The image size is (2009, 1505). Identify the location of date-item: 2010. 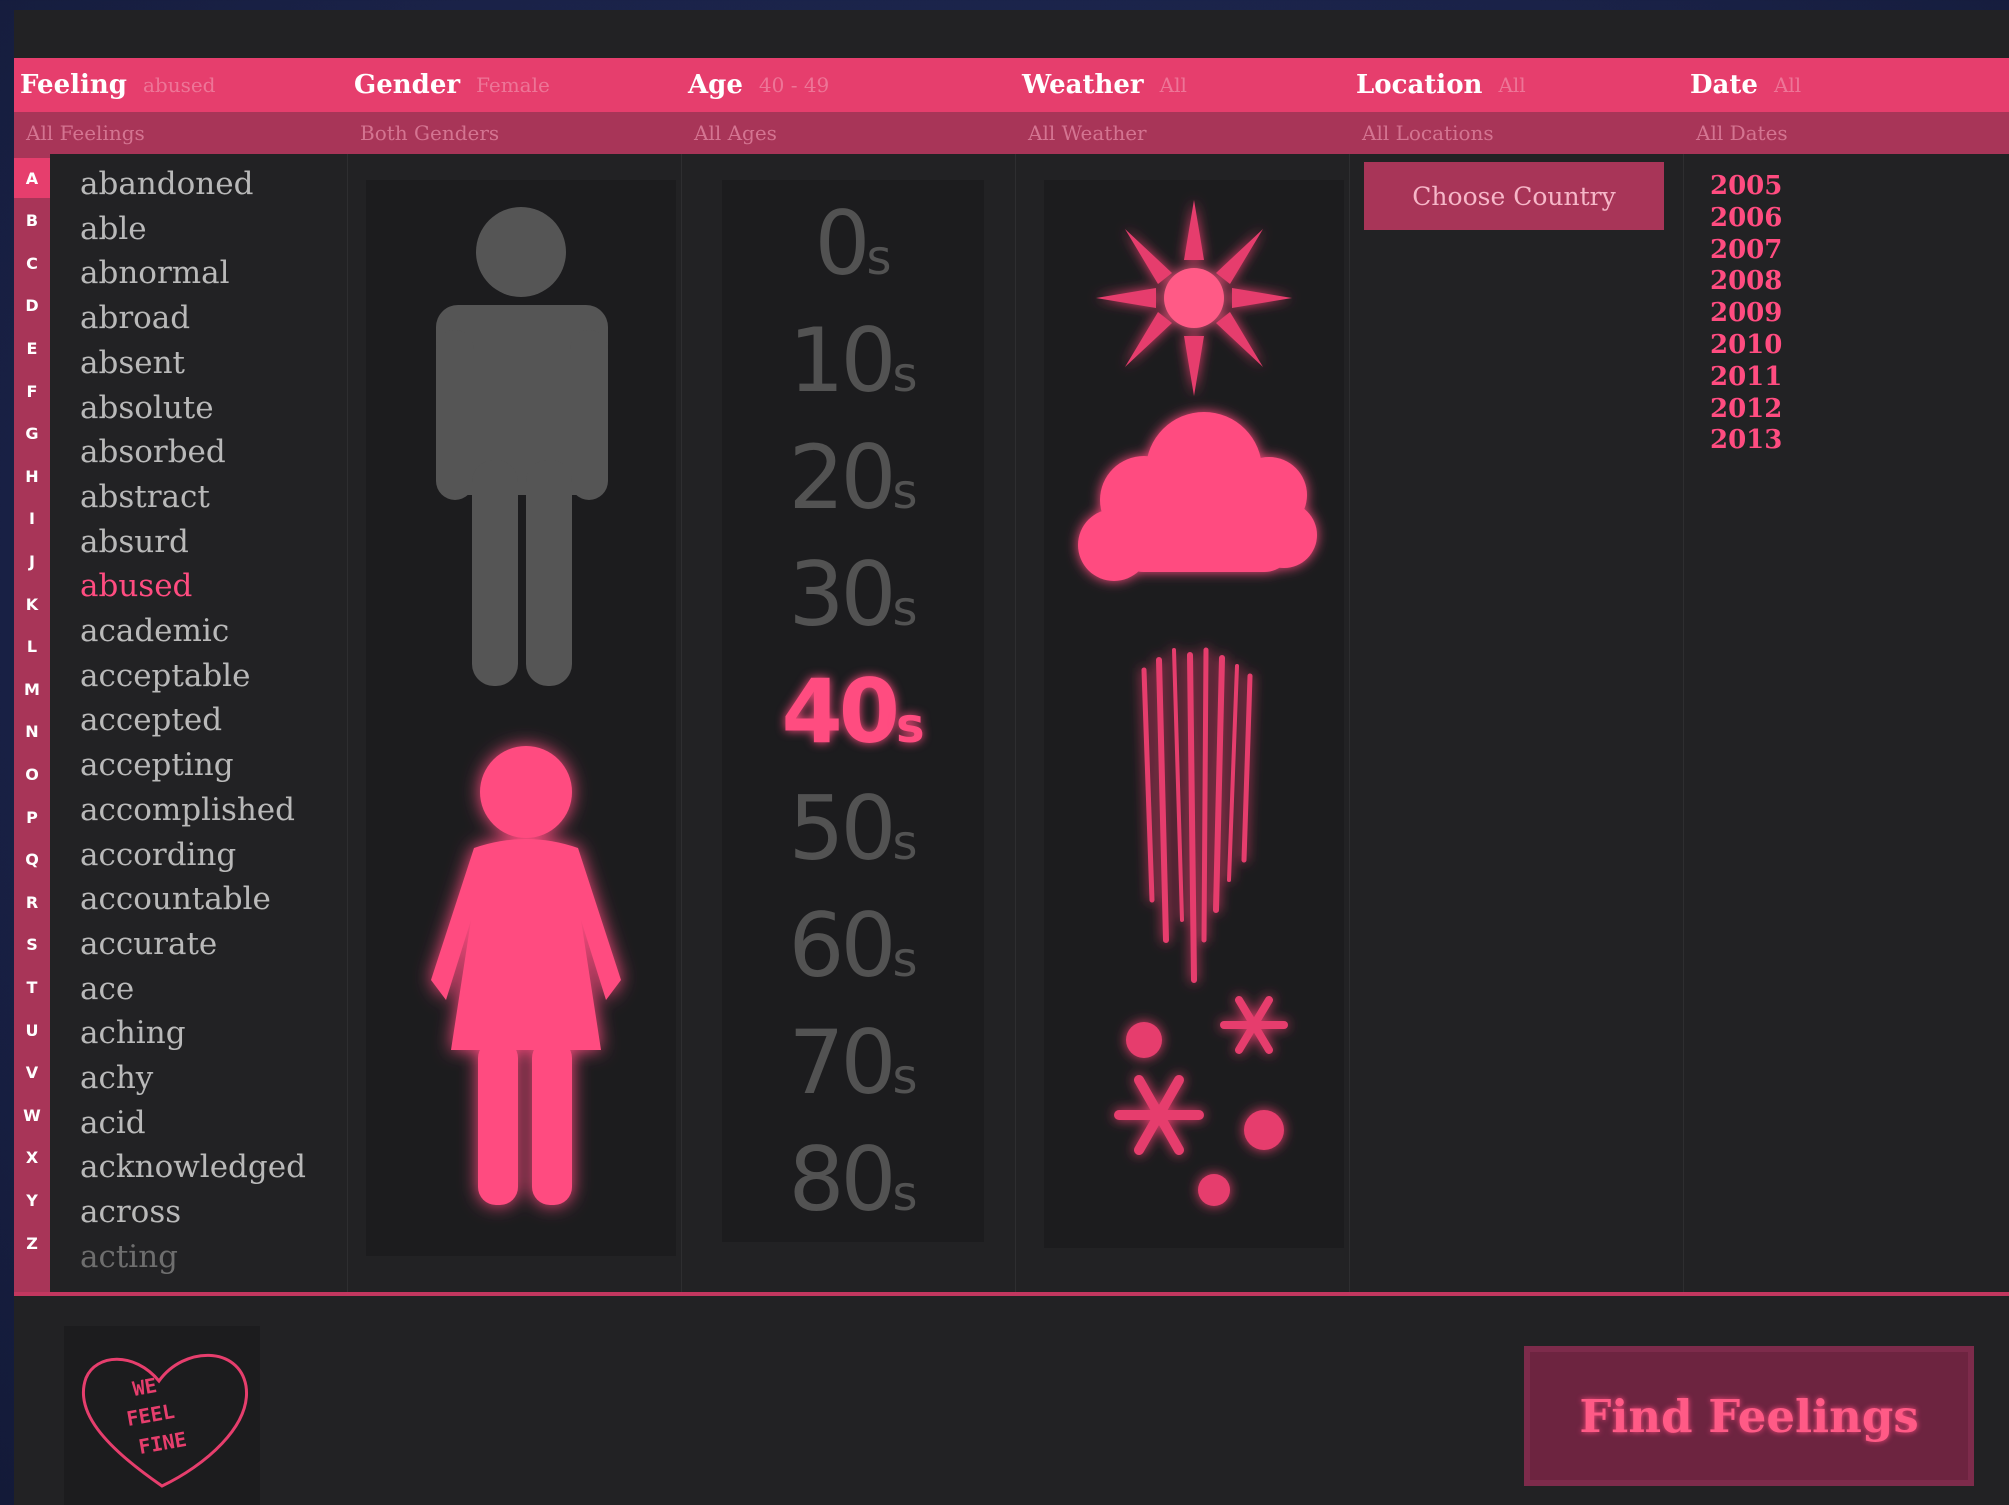
(1746, 345).